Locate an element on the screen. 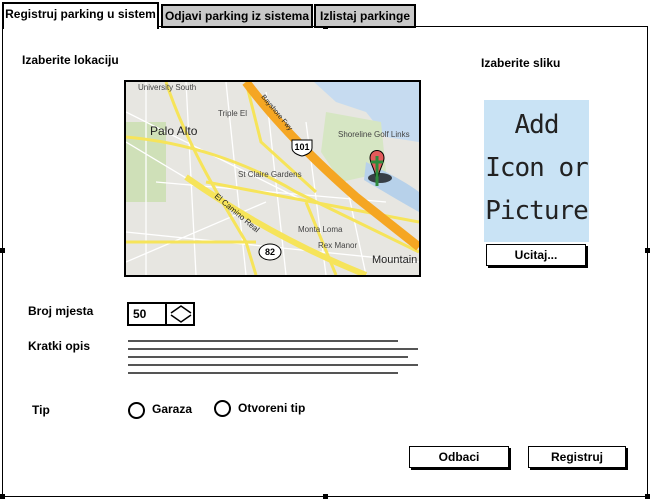  type-label: Tip is located at coordinates (41, 410).